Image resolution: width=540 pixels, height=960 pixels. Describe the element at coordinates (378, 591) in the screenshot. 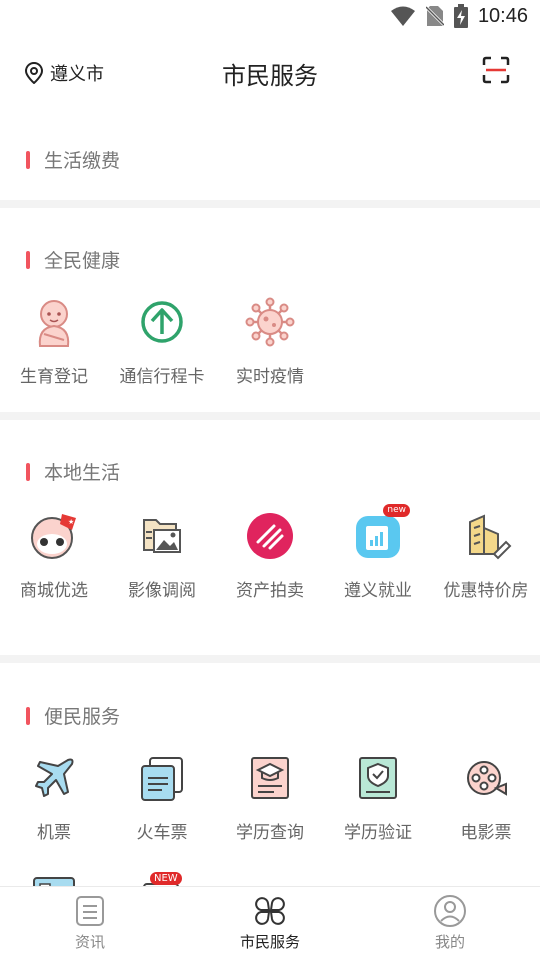

I see `service-label: 遵义就业` at that location.